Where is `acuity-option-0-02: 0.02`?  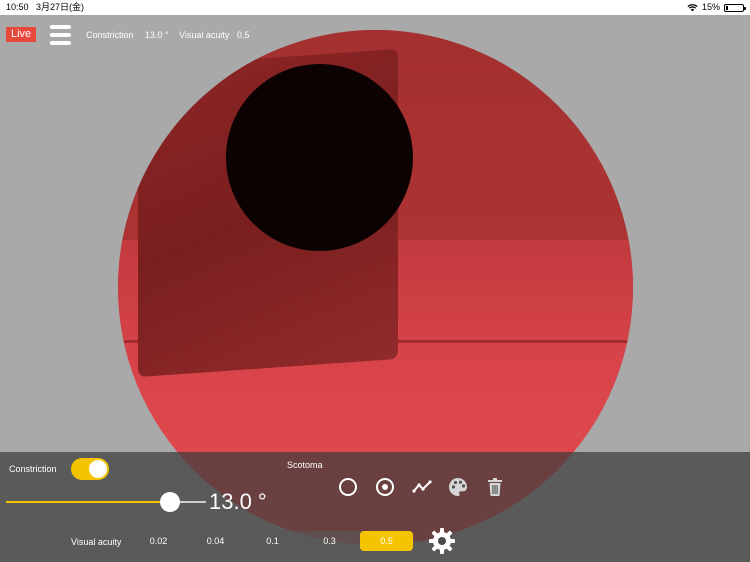
acuity-option-0-02: 0.02 is located at coordinates (158, 541).